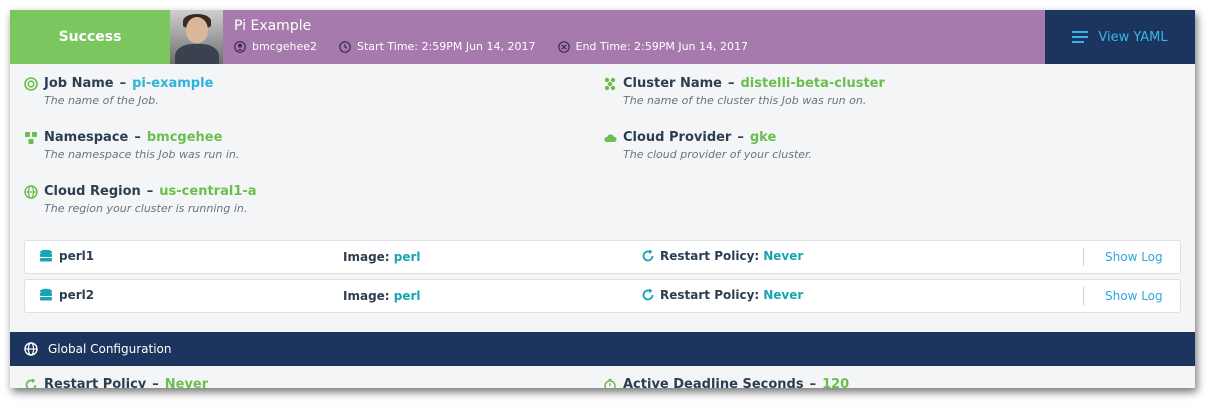 This screenshot has height=411, width=1229. I want to click on job-icon, so click(31, 83).